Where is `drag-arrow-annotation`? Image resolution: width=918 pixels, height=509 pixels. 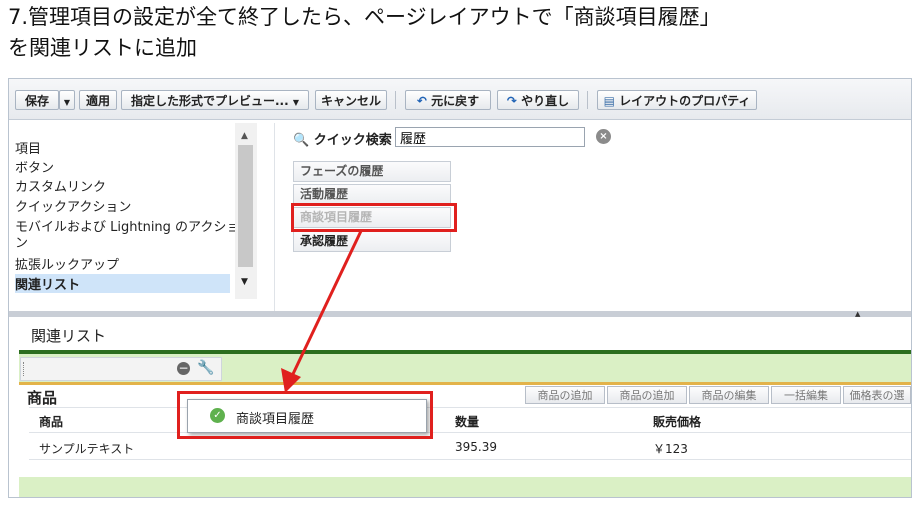
drag-arrow-annotation is located at coordinates (322, 311).